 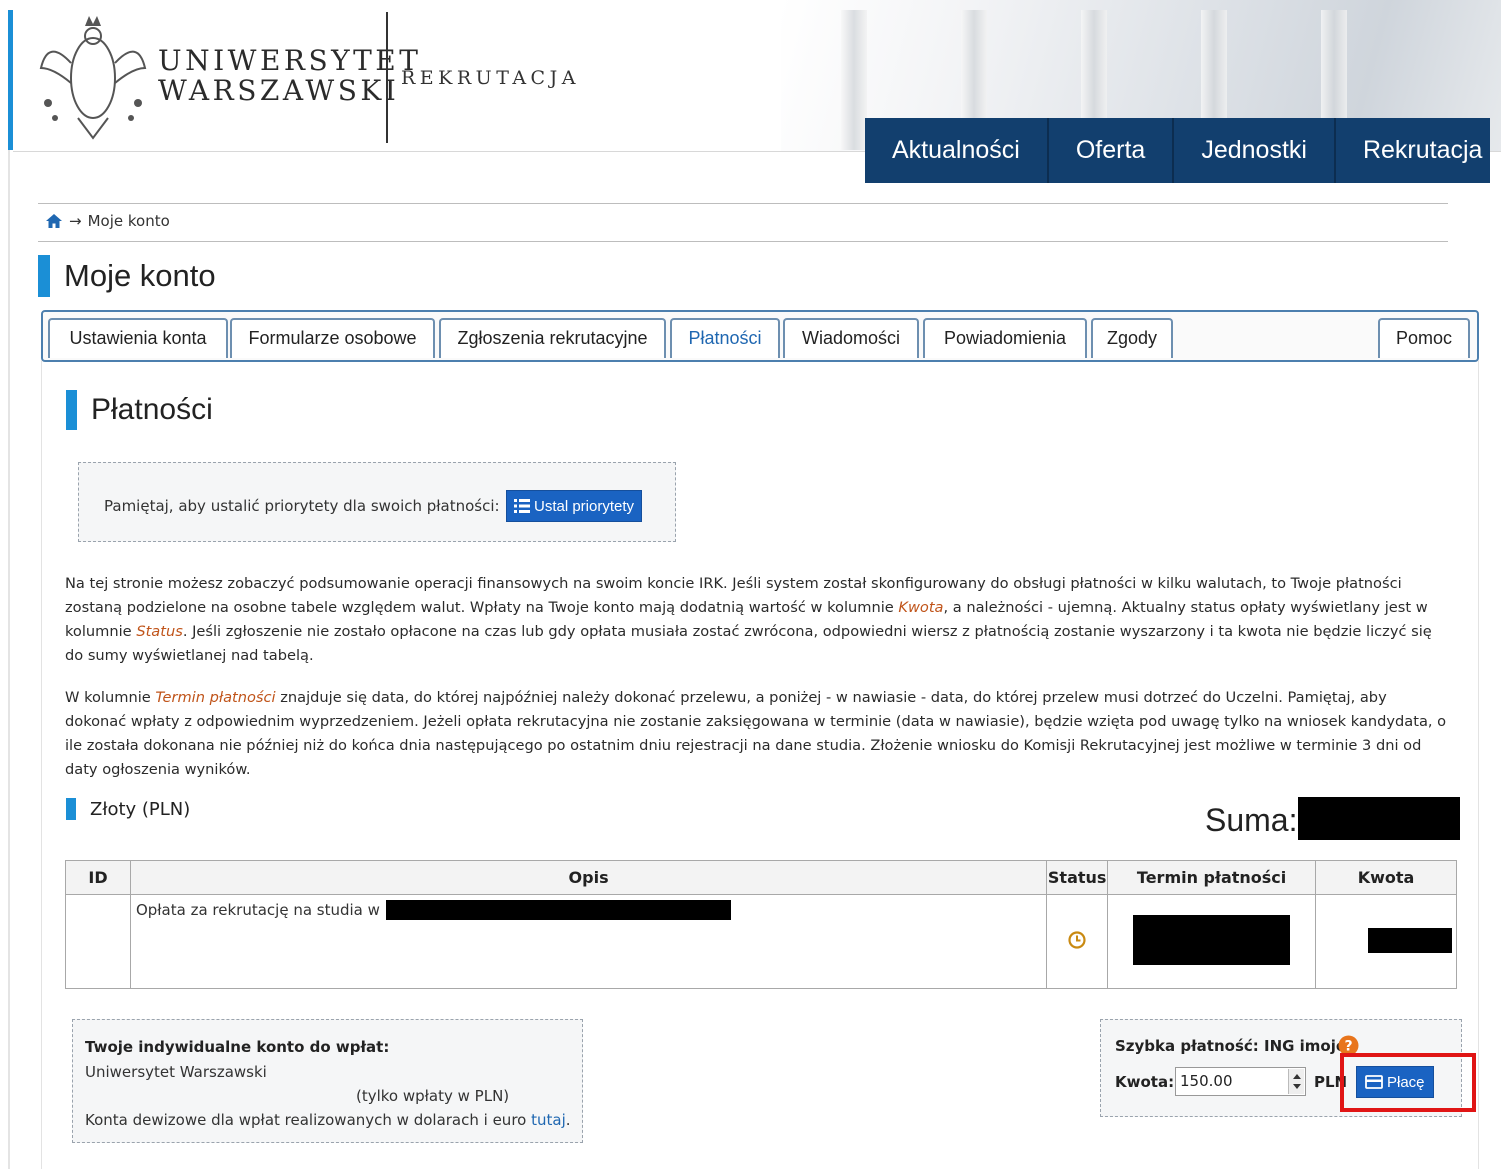 I want to click on amount-input: 150.00, so click(x=1240, y=1081).